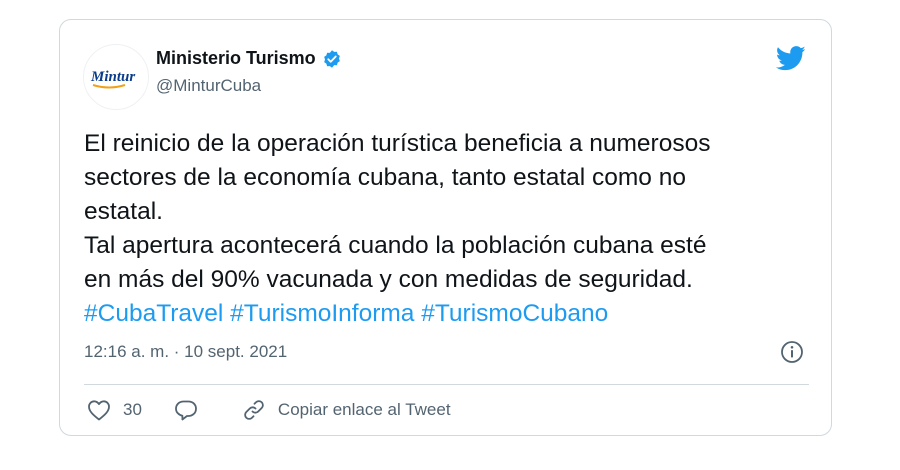 This screenshot has width=900, height=470. Describe the element at coordinates (185, 352) in the screenshot. I see `tweet-timestamp: 12:16 a. m. · 10 sept. 2021` at that location.